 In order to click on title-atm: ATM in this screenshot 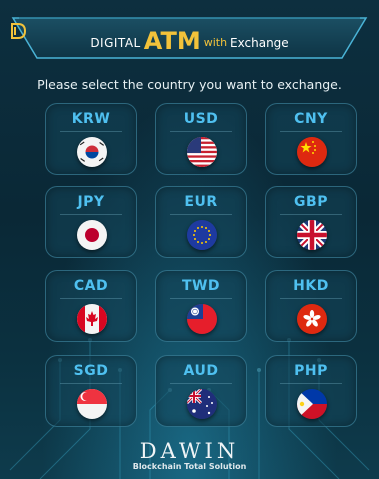, I will do `click(172, 41)`.